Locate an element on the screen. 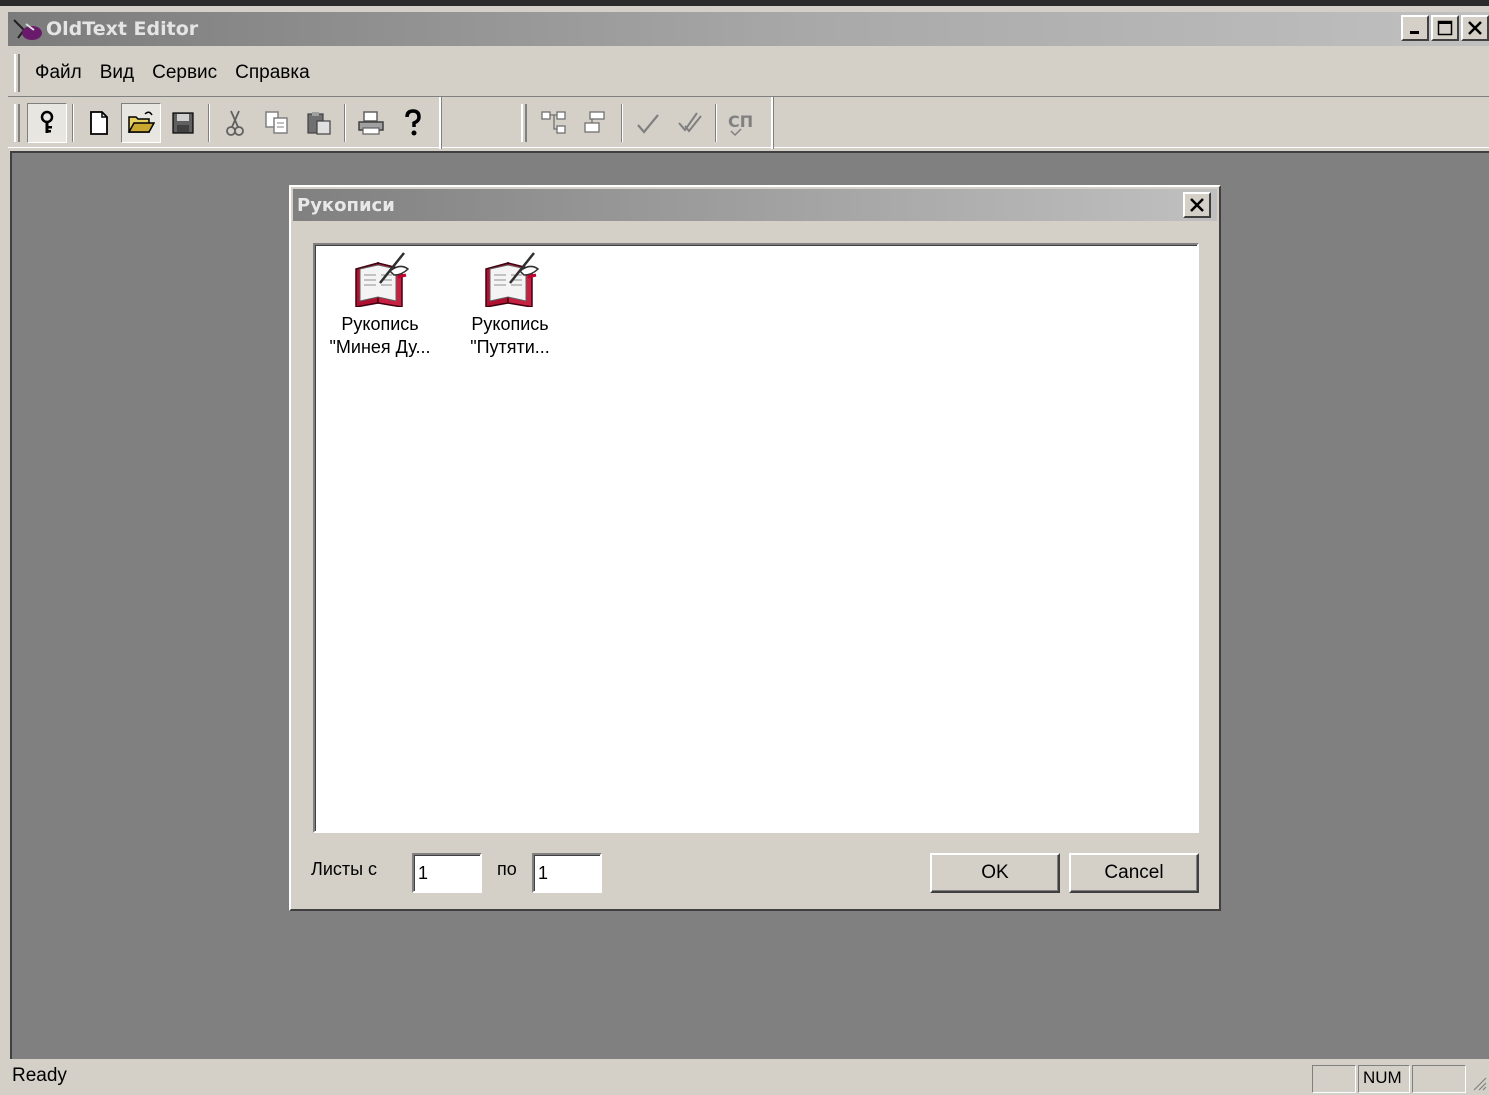 The width and height of the screenshot is (1489, 1095). cut-icon is located at coordinates (235, 123).